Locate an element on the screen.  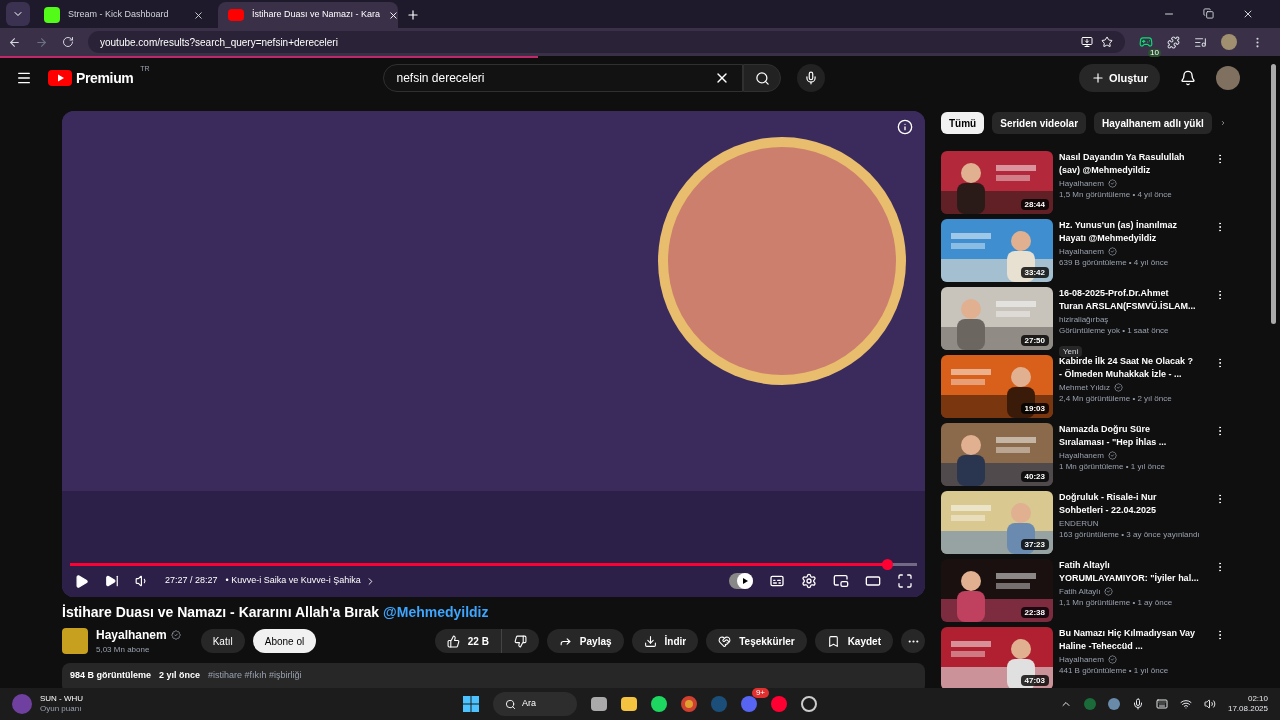
channel-name: Fatih Altaylı is located at coordinates (1080, 591).